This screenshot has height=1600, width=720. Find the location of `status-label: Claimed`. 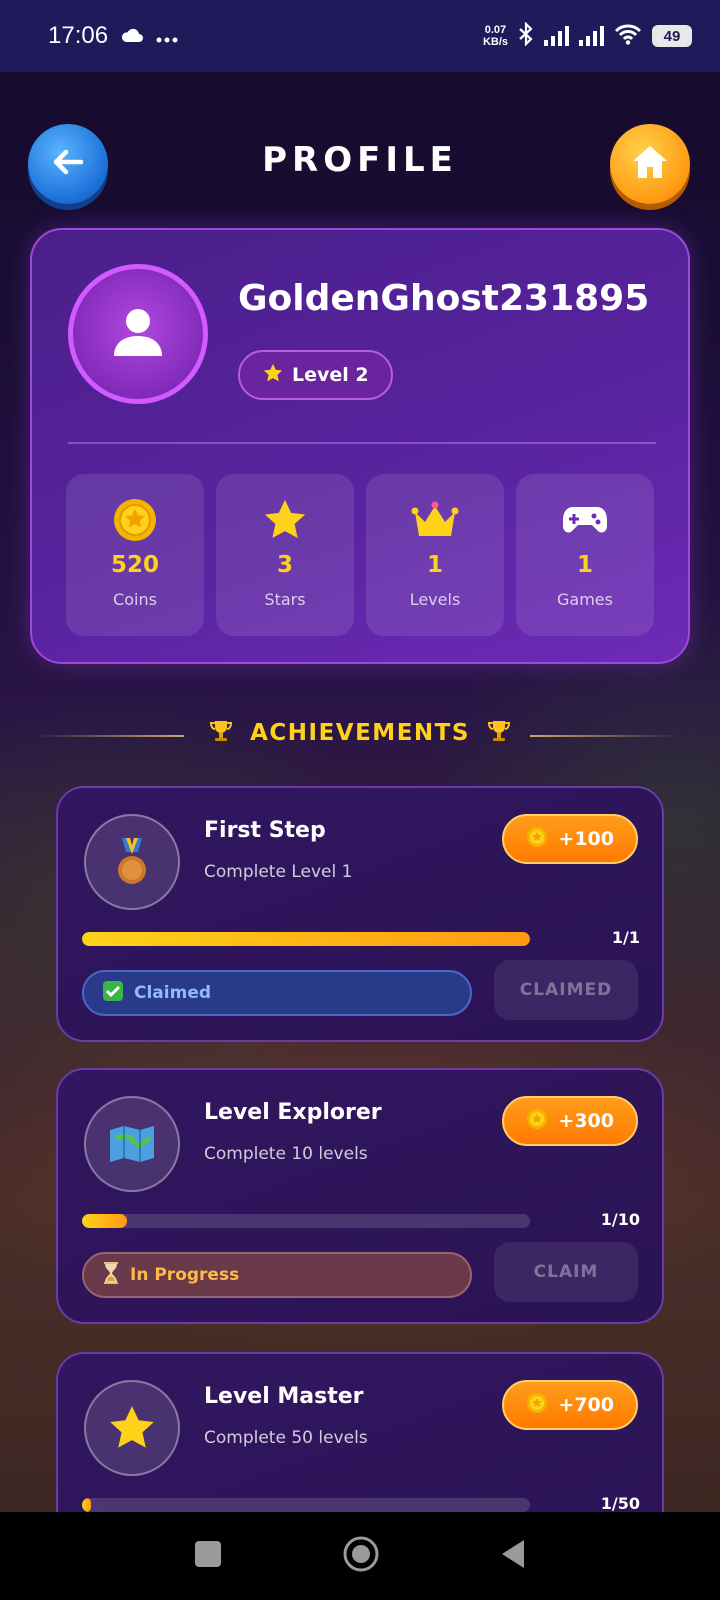

status-label: Claimed is located at coordinates (173, 993).